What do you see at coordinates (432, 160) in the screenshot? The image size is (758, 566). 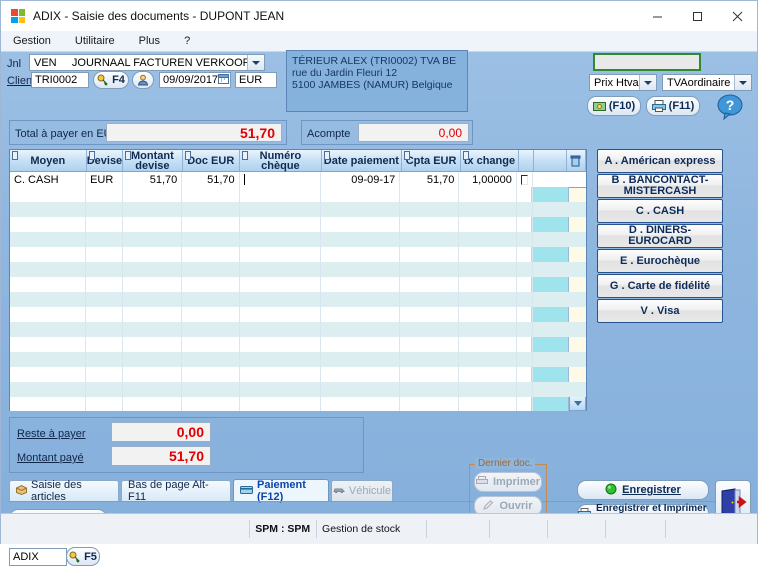 I see `grid-header-cpta-eur: Cpta EUR` at bounding box center [432, 160].